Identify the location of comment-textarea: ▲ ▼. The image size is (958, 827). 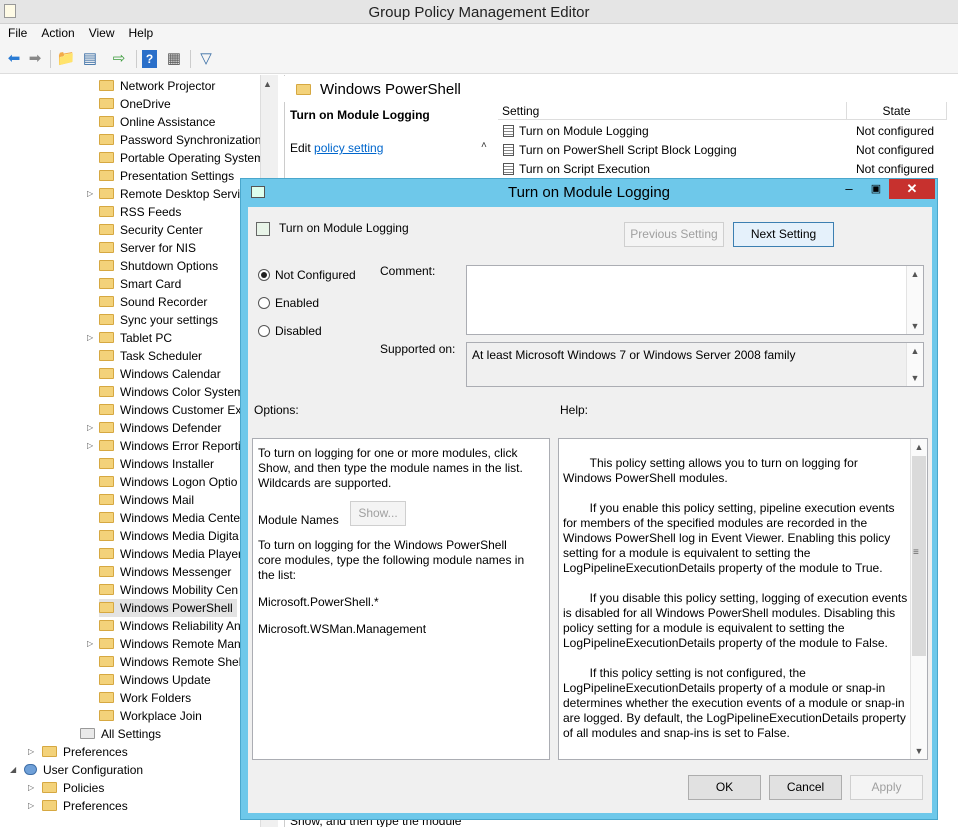
(695, 300).